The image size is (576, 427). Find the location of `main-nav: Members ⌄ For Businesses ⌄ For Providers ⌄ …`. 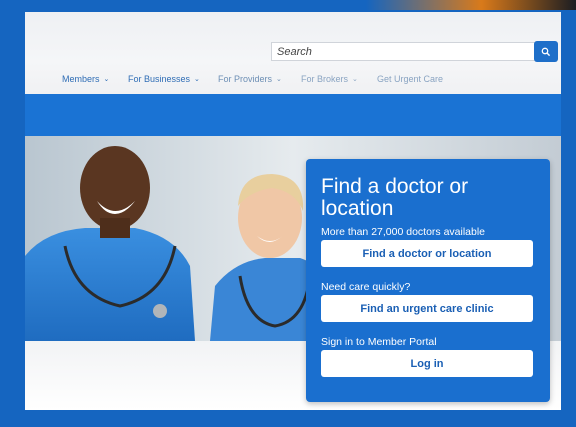

main-nav: Members ⌄ For Businesses ⌄ For Providers ⌄ … is located at coordinates (293, 81).